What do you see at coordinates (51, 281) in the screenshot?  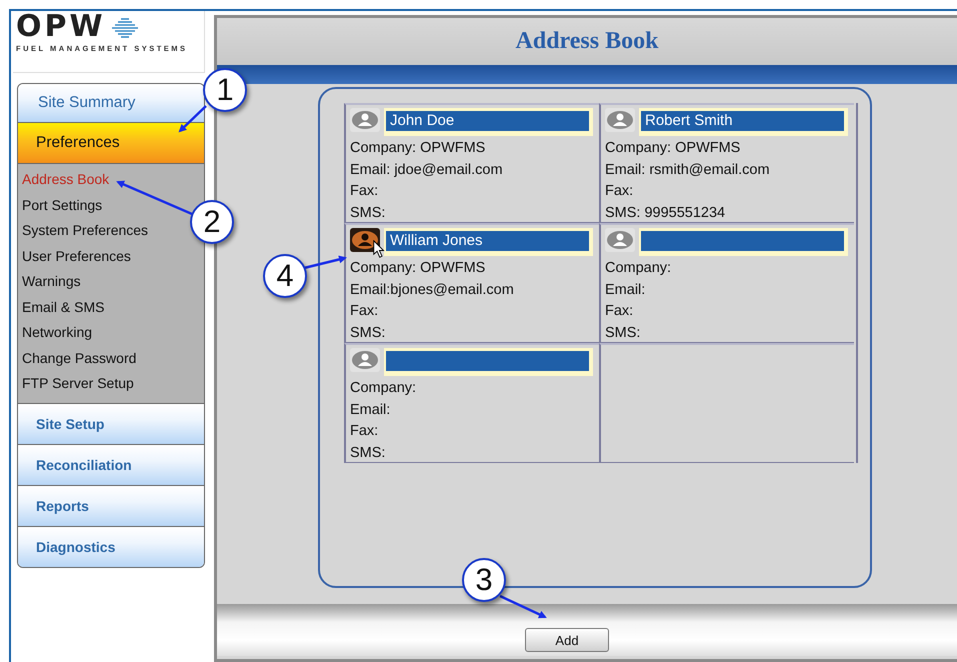 I see `submenu-item: Warnings` at bounding box center [51, 281].